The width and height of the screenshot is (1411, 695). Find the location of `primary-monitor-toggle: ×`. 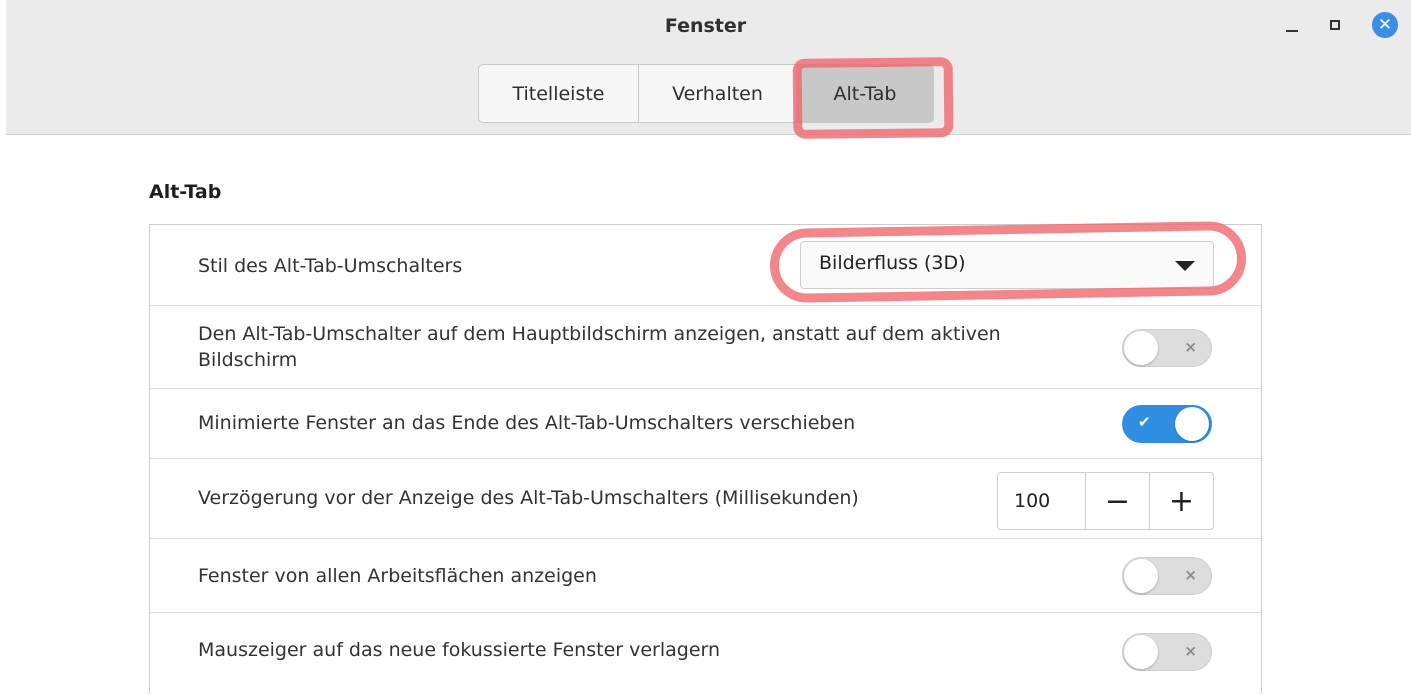

primary-monitor-toggle: × is located at coordinates (1167, 348).